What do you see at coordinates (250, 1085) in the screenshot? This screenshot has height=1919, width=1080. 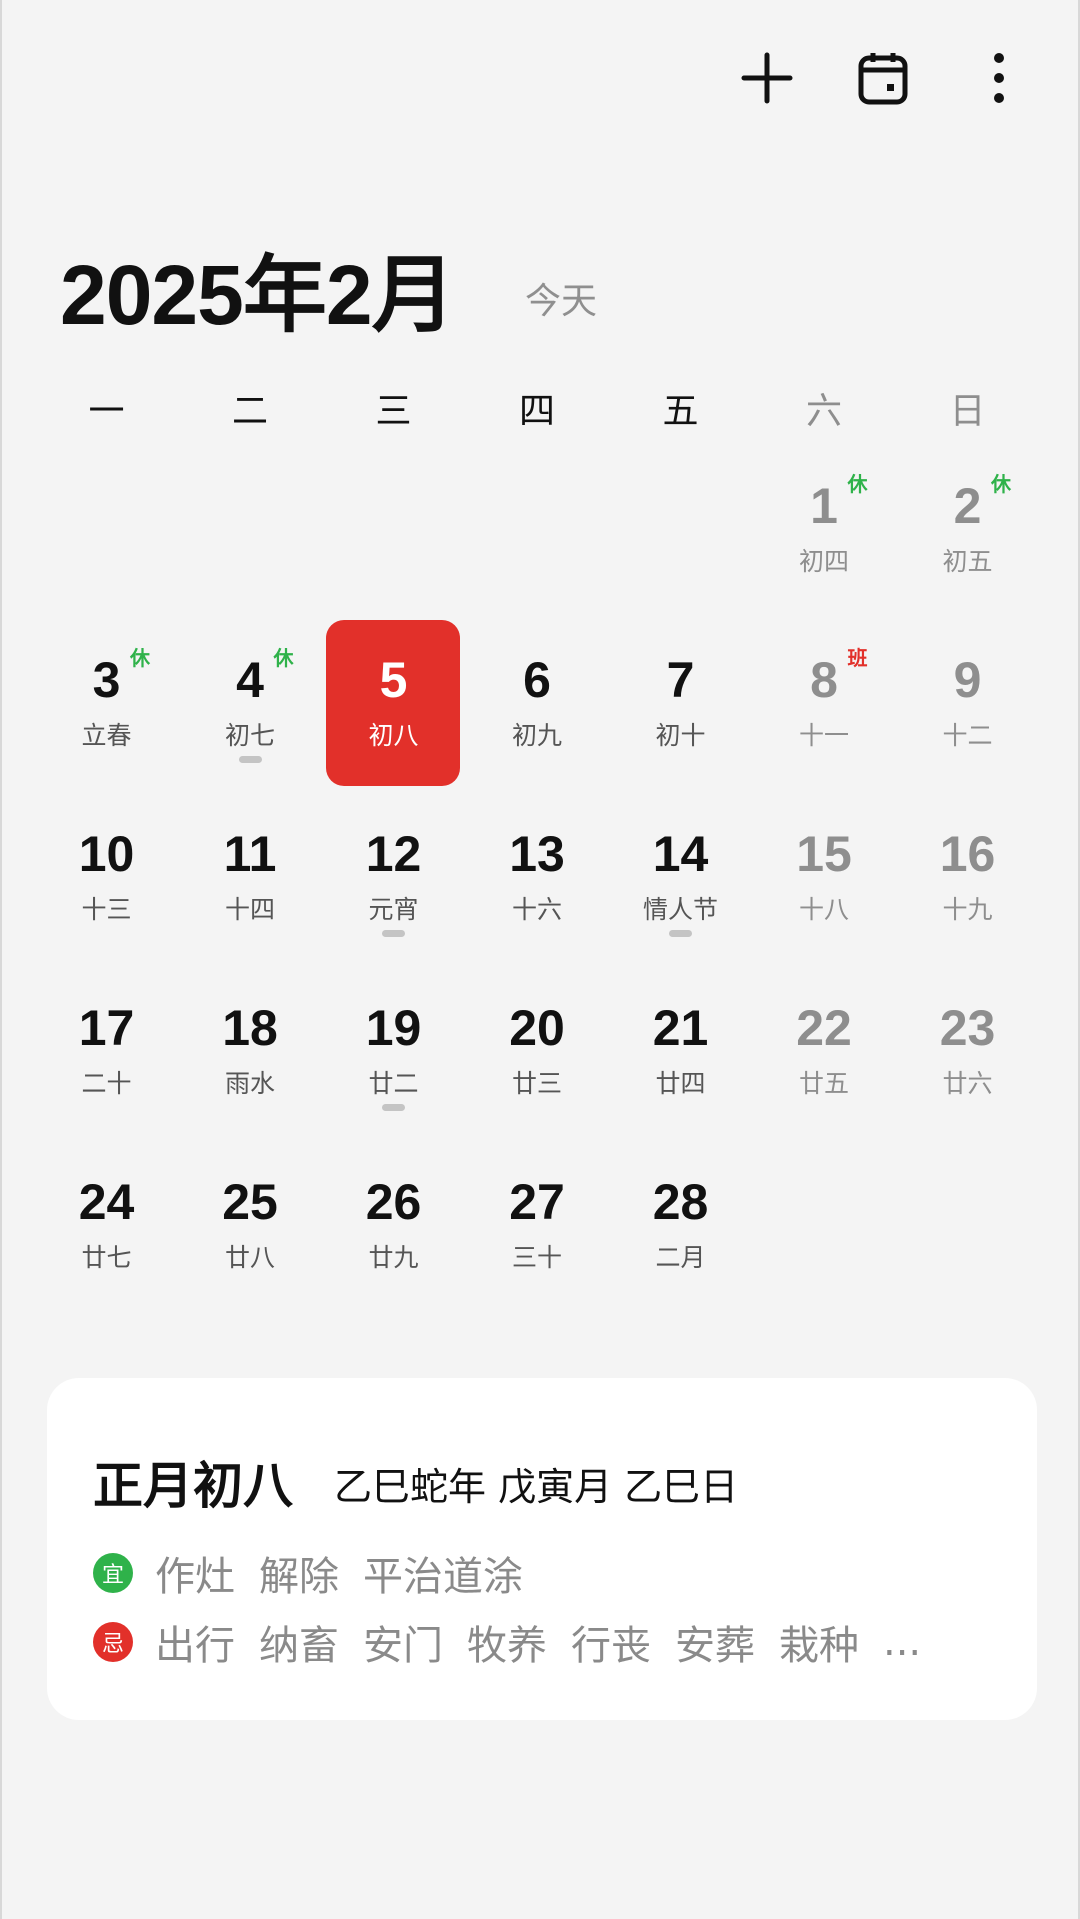 I see `day-cell: 18 雨水` at bounding box center [250, 1085].